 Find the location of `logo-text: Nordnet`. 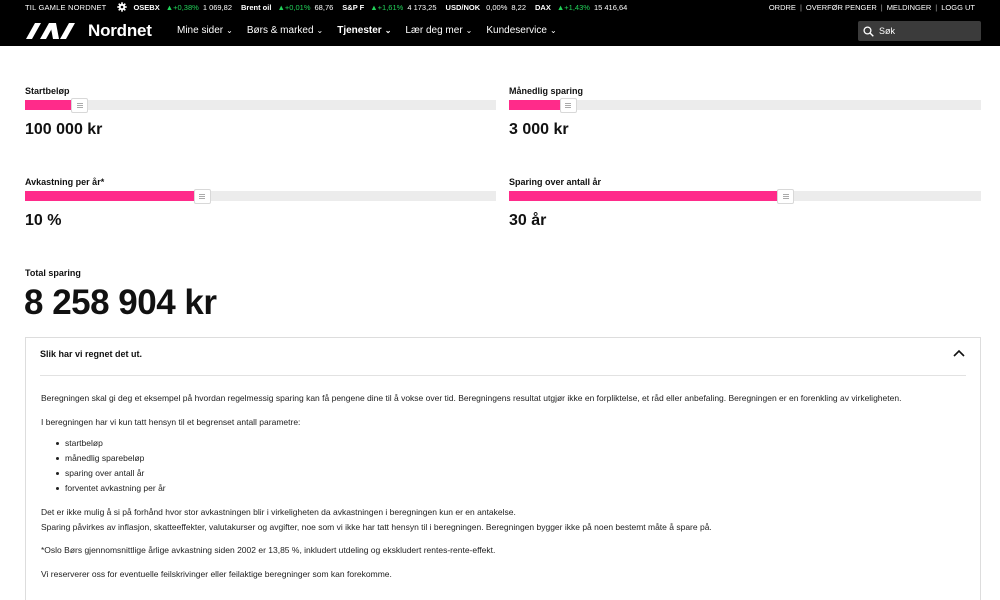

logo-text: Nordnet is located at coordinates (120, 30).